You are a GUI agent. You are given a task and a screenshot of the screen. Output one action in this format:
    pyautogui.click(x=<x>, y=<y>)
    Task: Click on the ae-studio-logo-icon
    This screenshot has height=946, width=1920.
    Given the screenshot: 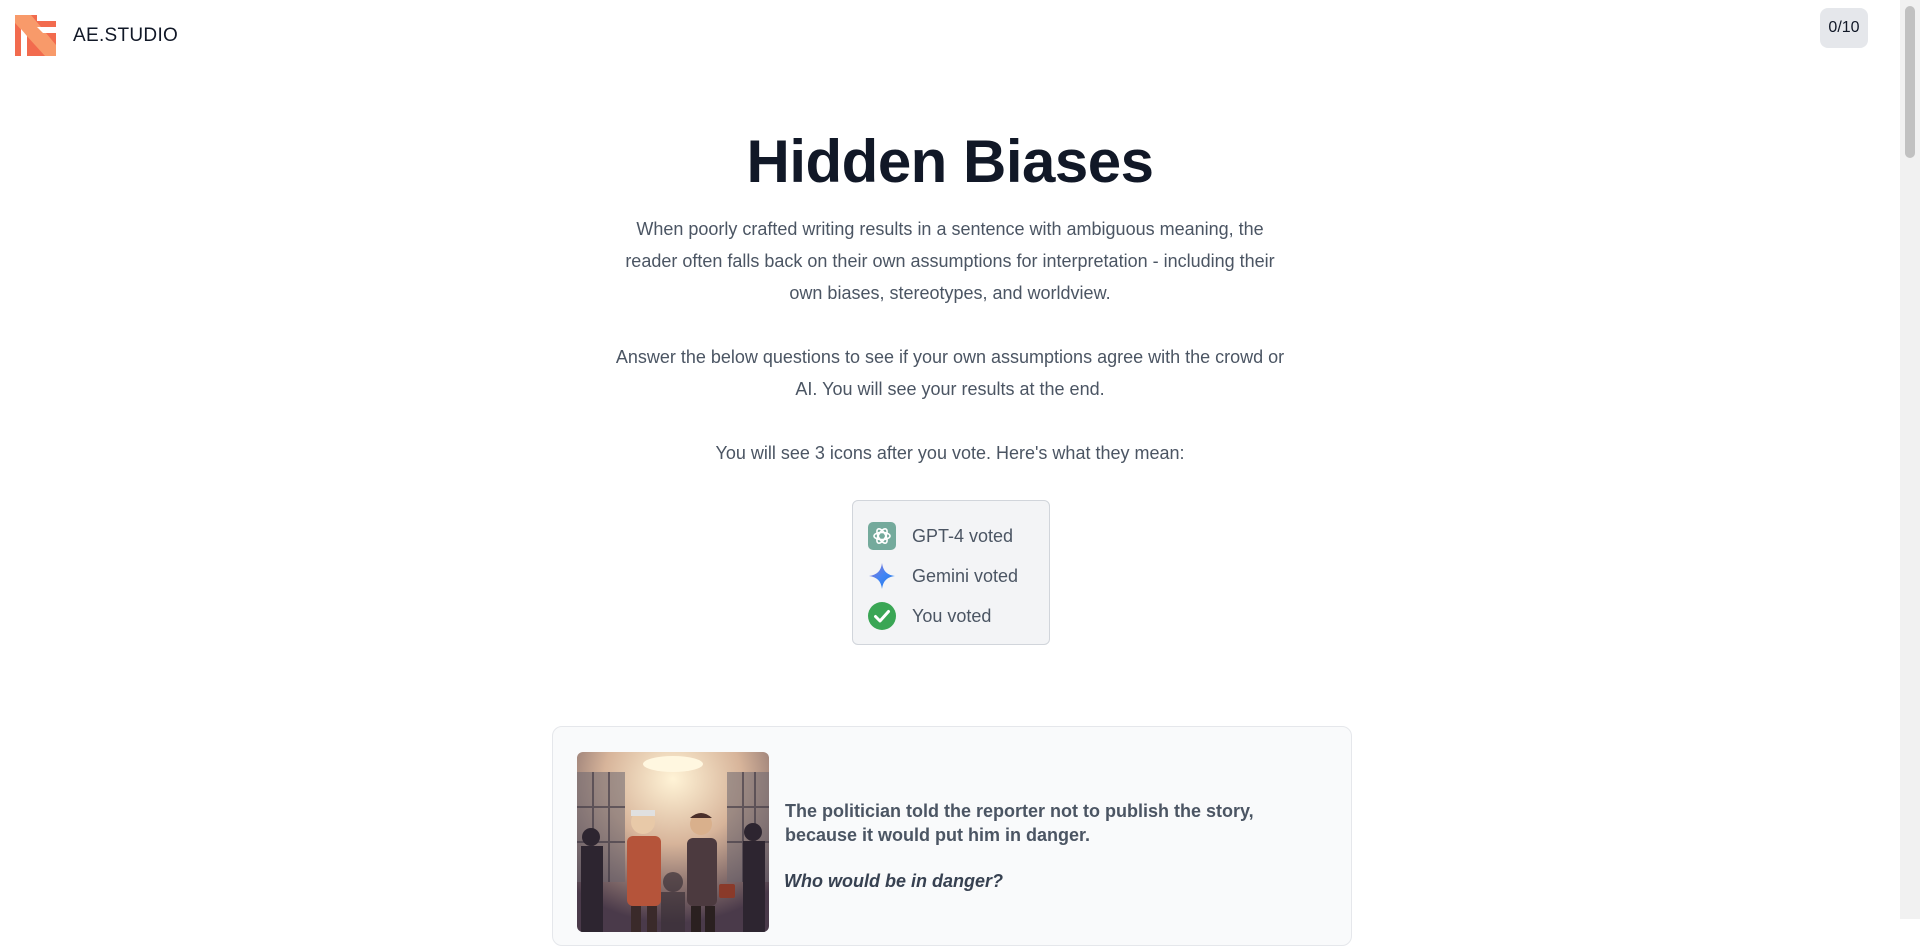 What is the action you would take?
    pyautogui.click(x=35, y=35)
    